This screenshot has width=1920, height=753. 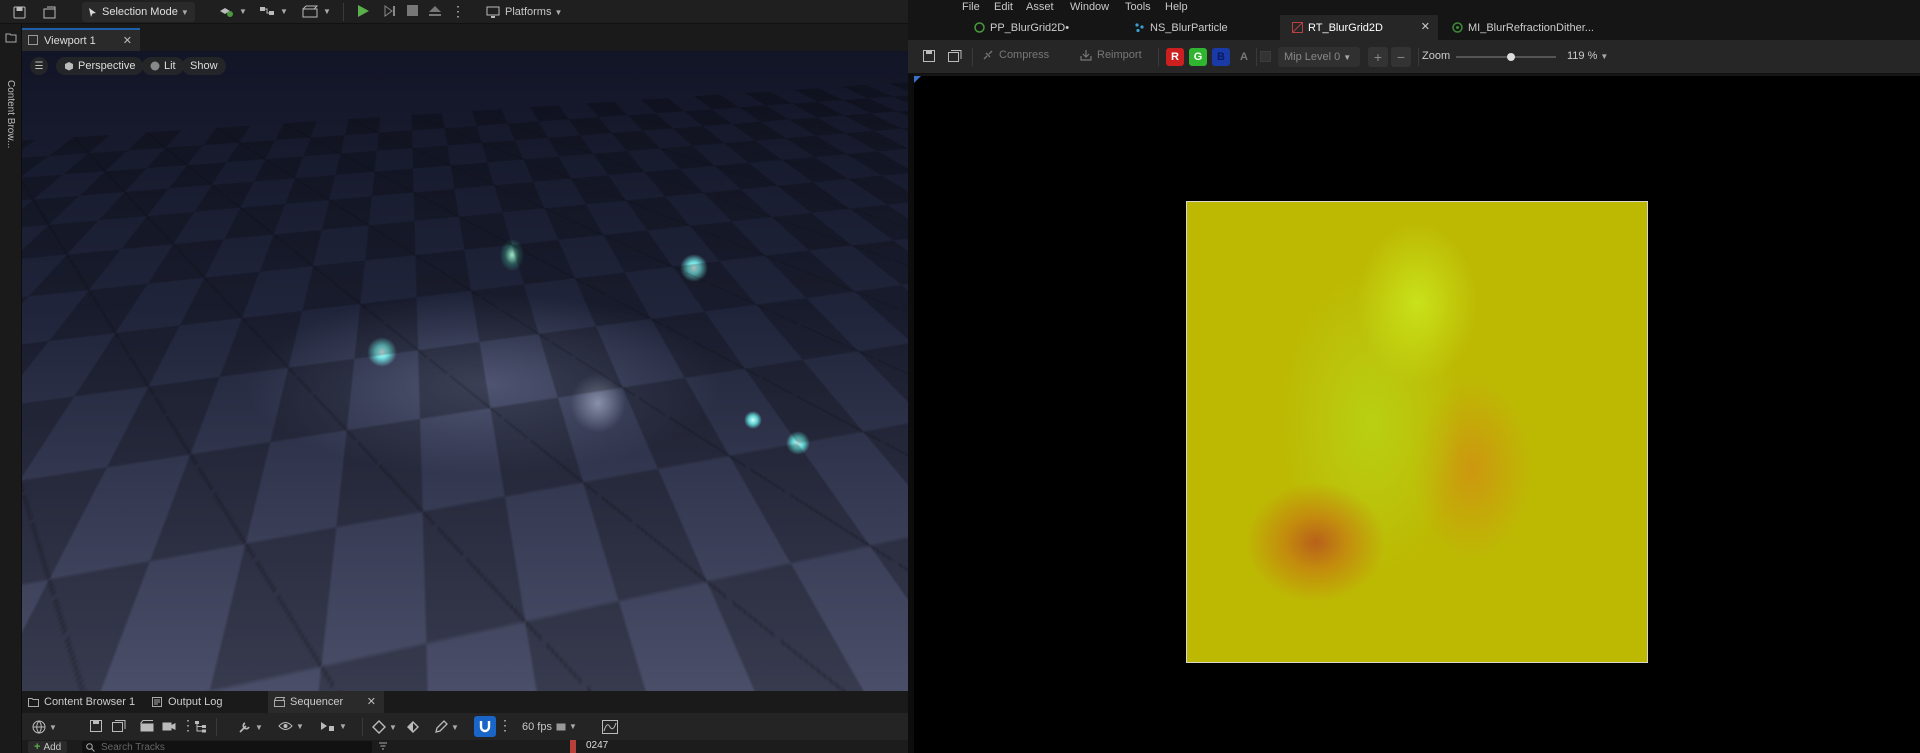 I want to click on curve-editor-icon, so click(x=610, y=727).